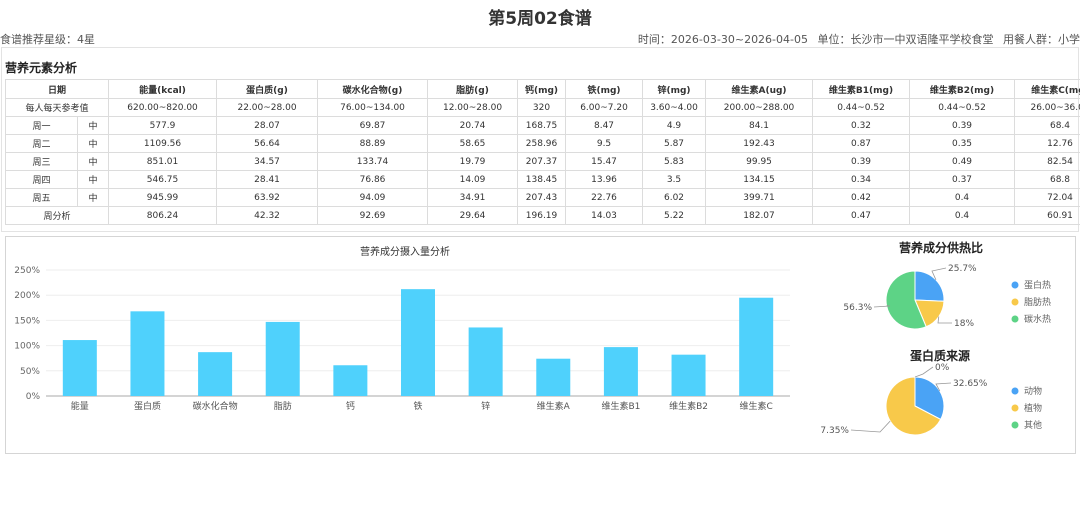  I want to click on nutrition-section-title: 营养元素分析, so click(41, 68).